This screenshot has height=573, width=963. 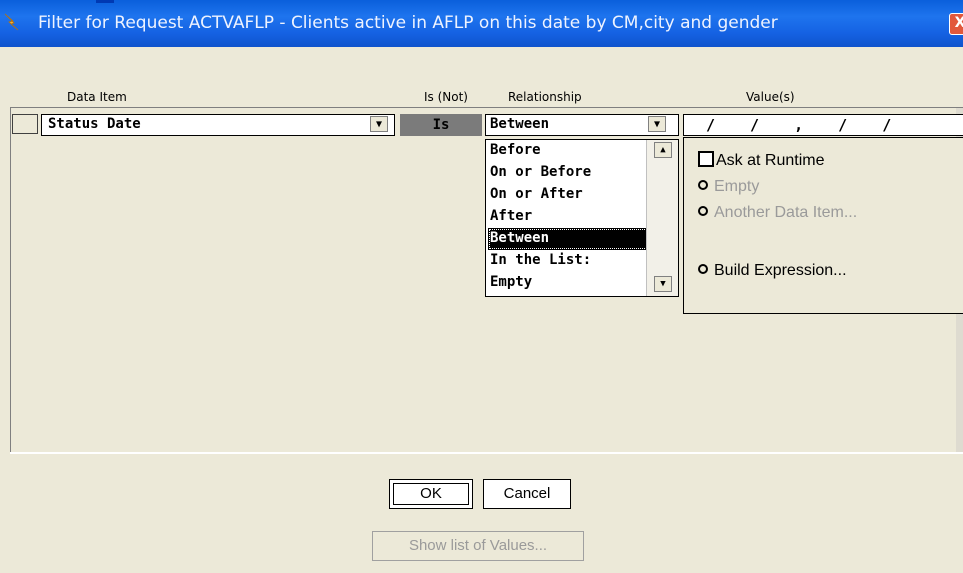 I want to click on header-is-not: Is (Not), so click(x=446, y=97).